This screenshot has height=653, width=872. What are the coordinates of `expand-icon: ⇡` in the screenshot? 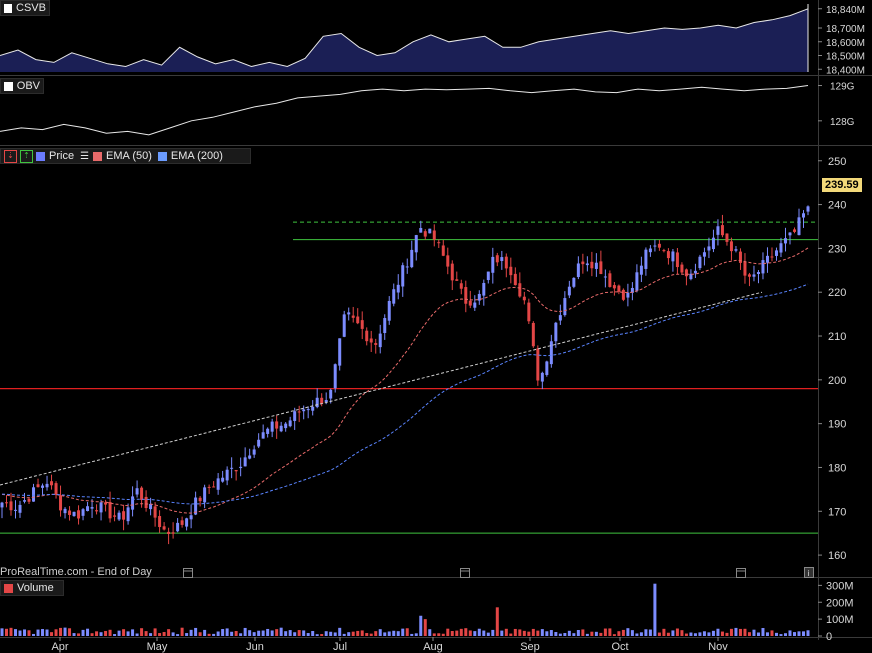 It's located at (26, 156).